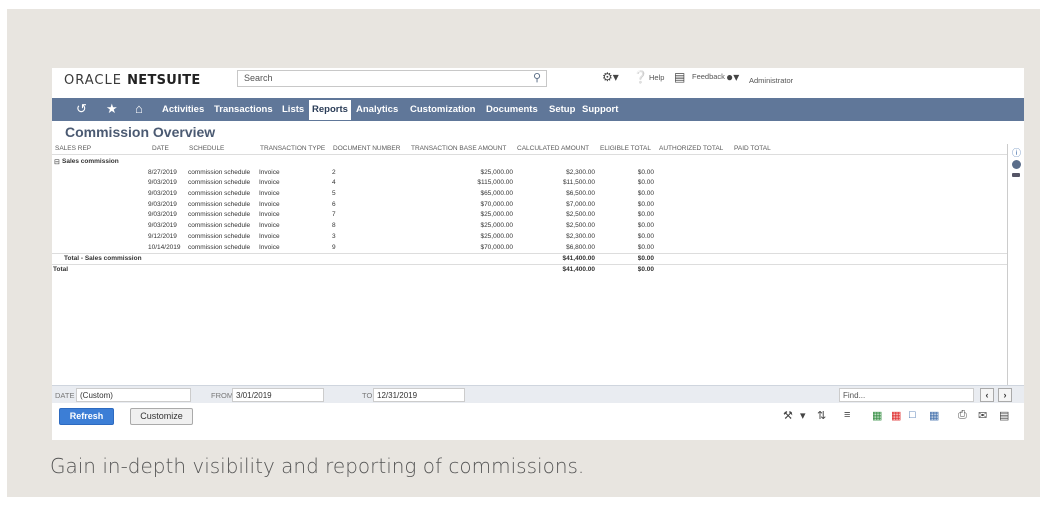  Describe the element at coordinates (377, 109) in the screenshot. I see `nav-analytics: Analytics` at that location.